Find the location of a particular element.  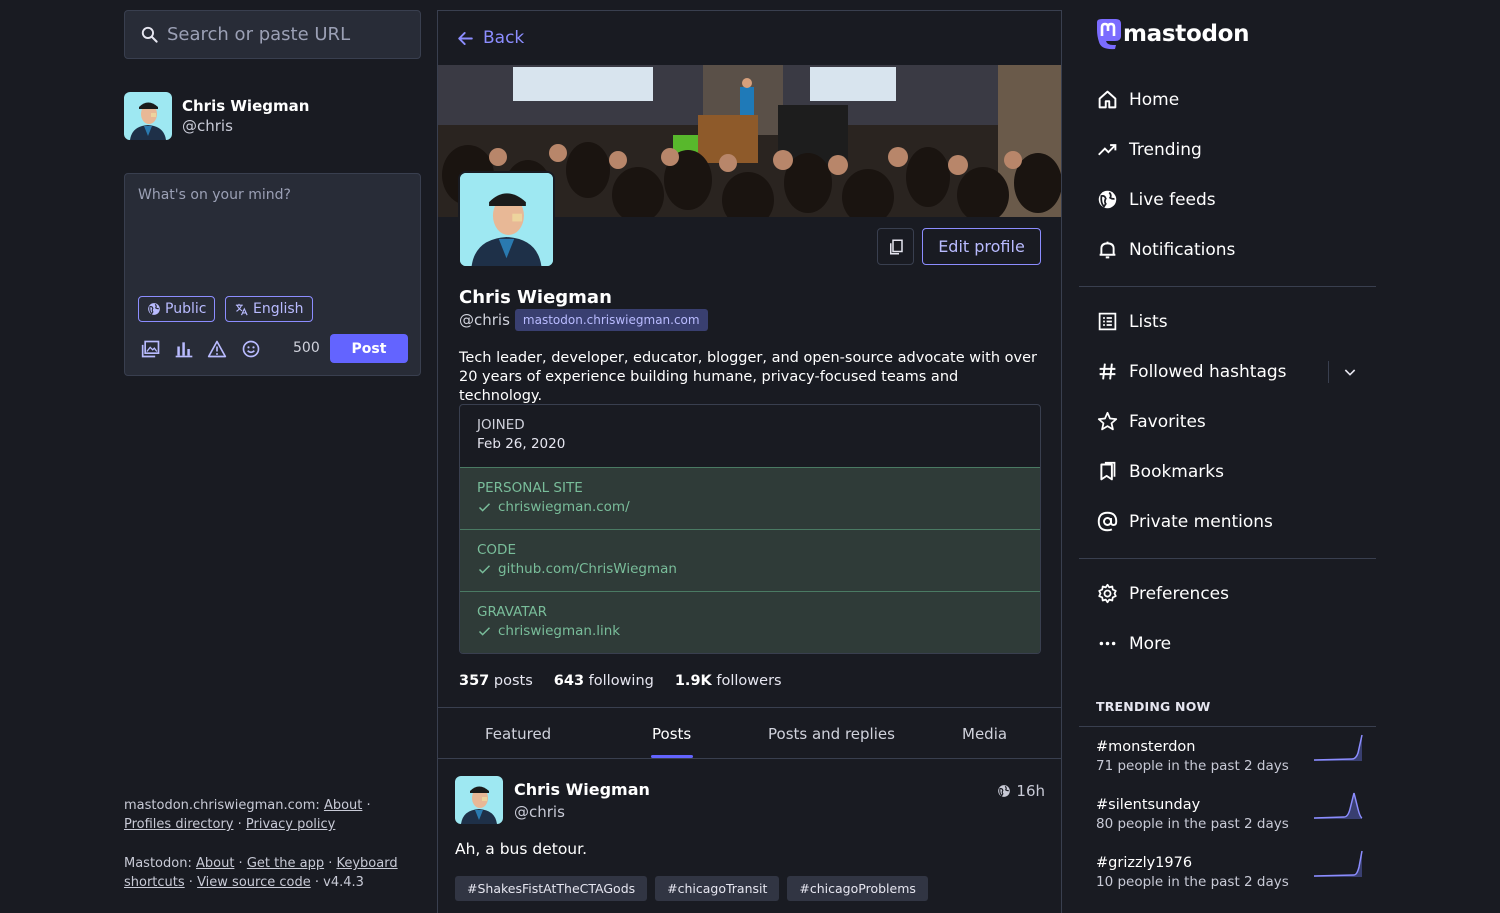

search-box is located at coordinates (272, 34).